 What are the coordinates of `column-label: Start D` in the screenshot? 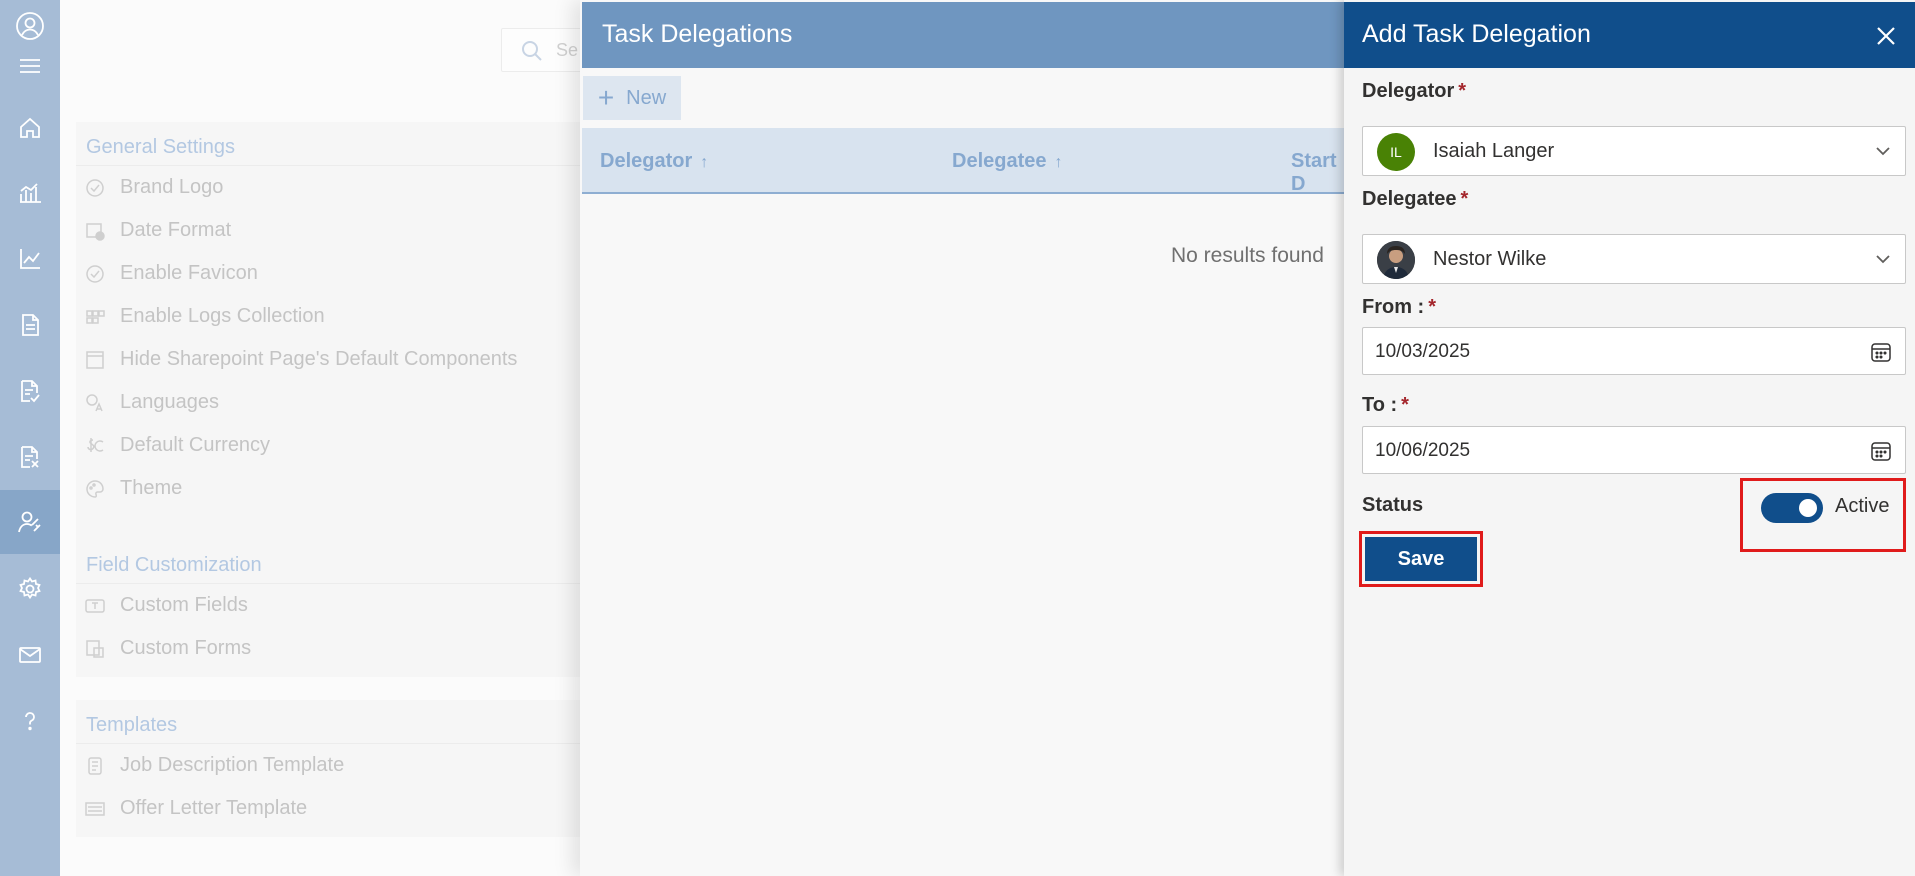 It's located at (1314, 172).